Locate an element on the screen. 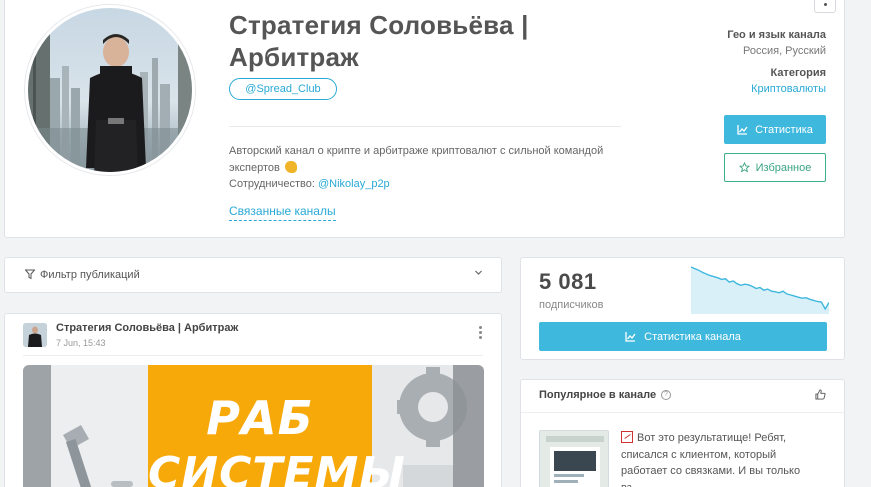  subscribers-sparkline is located at coordinates (760, 290).